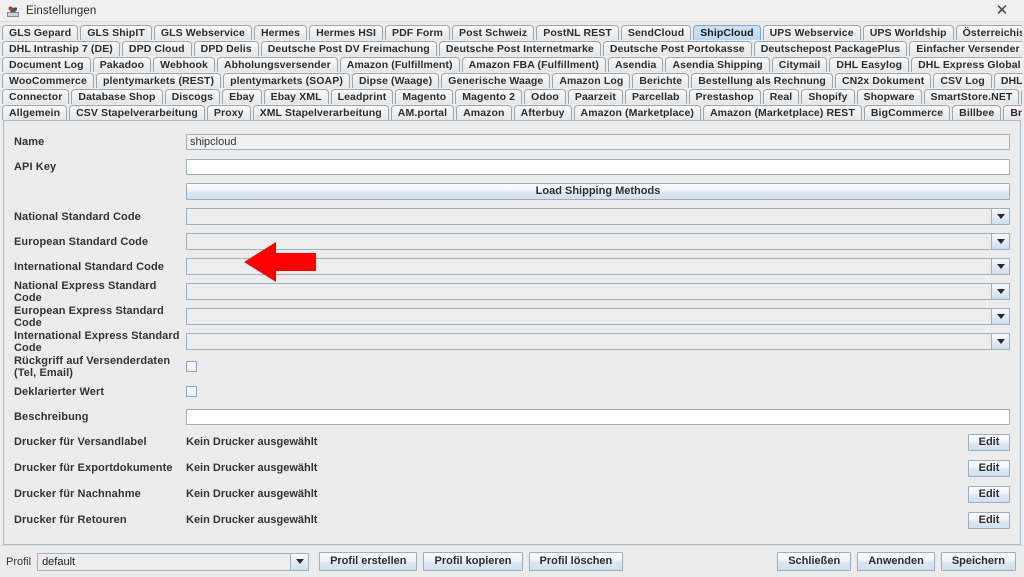  Describe the element at coordinates (545, 96) in the screenshot. I see `tab-odoo: Odoo` at that location.